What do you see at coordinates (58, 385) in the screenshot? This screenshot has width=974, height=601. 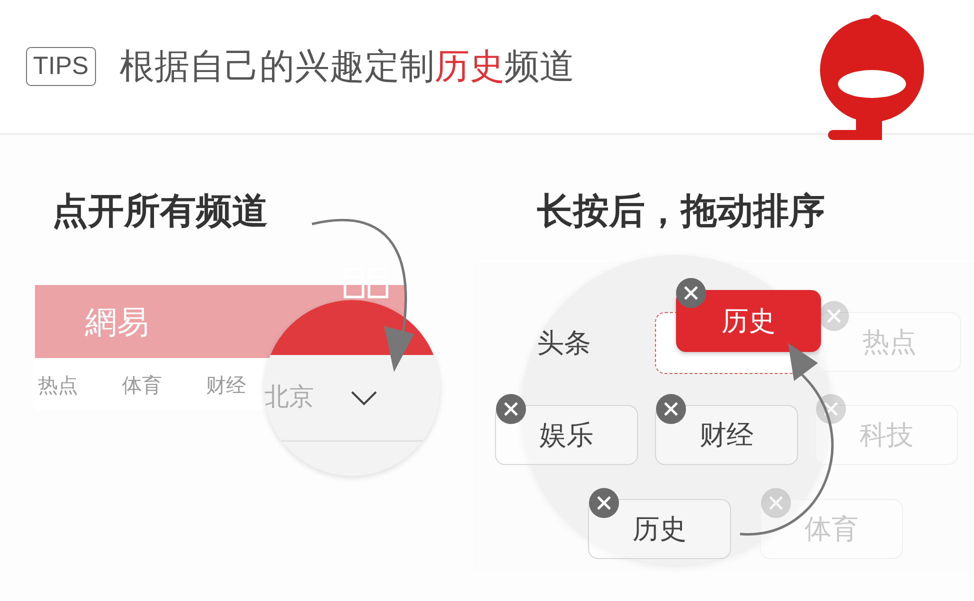 I see `channel-tab: 热点` at bounding box center [58, 385].